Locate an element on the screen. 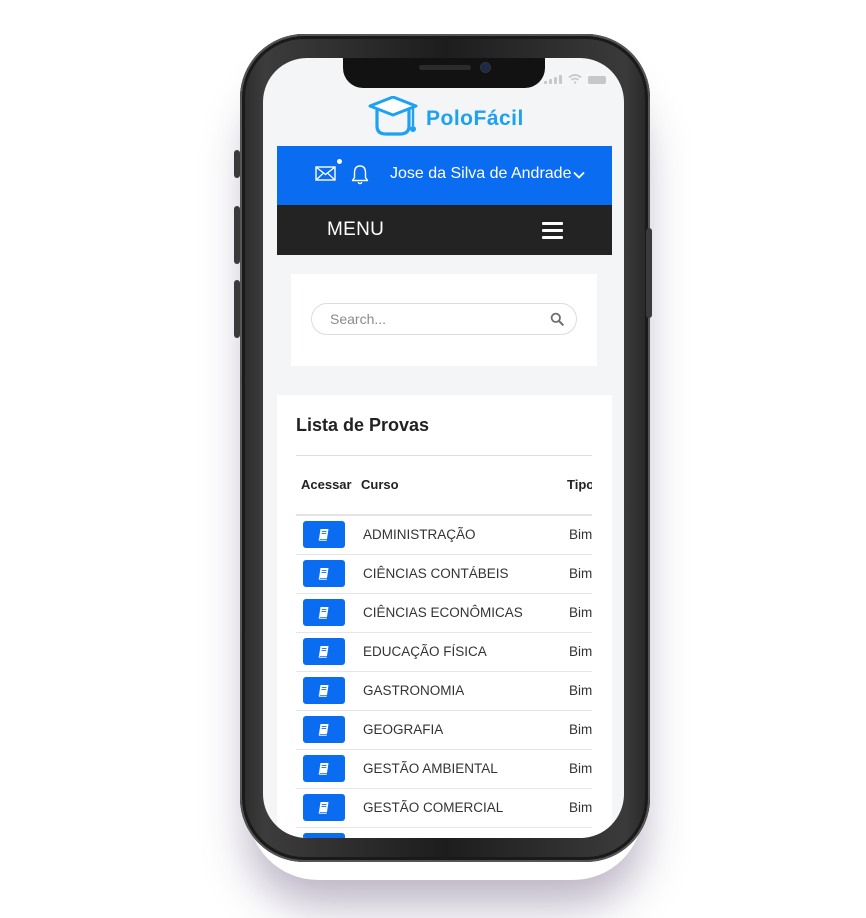 This screenshot has width=866, height=918. table-row: GESTÃO AMBIENTAL Bim is located at coordinates (444, 769).